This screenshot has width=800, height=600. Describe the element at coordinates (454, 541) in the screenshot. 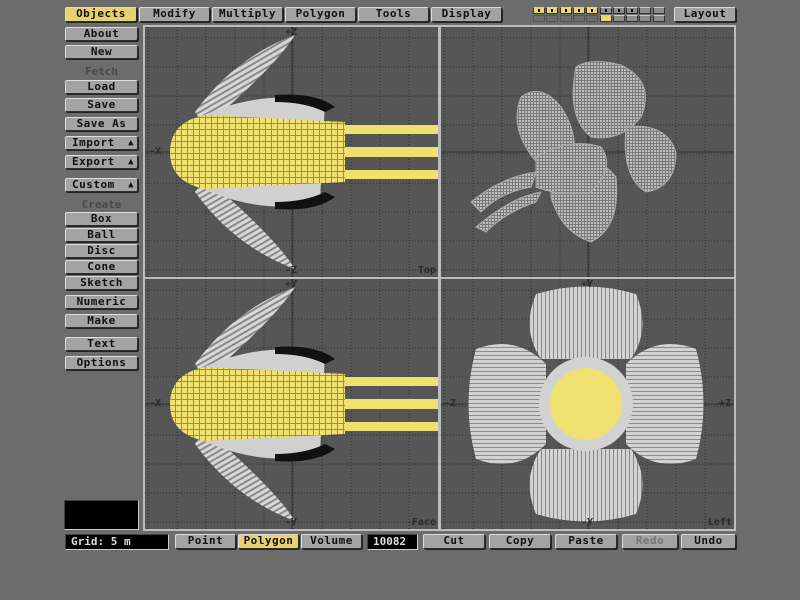

I see `cut-button: Cut` at that location.